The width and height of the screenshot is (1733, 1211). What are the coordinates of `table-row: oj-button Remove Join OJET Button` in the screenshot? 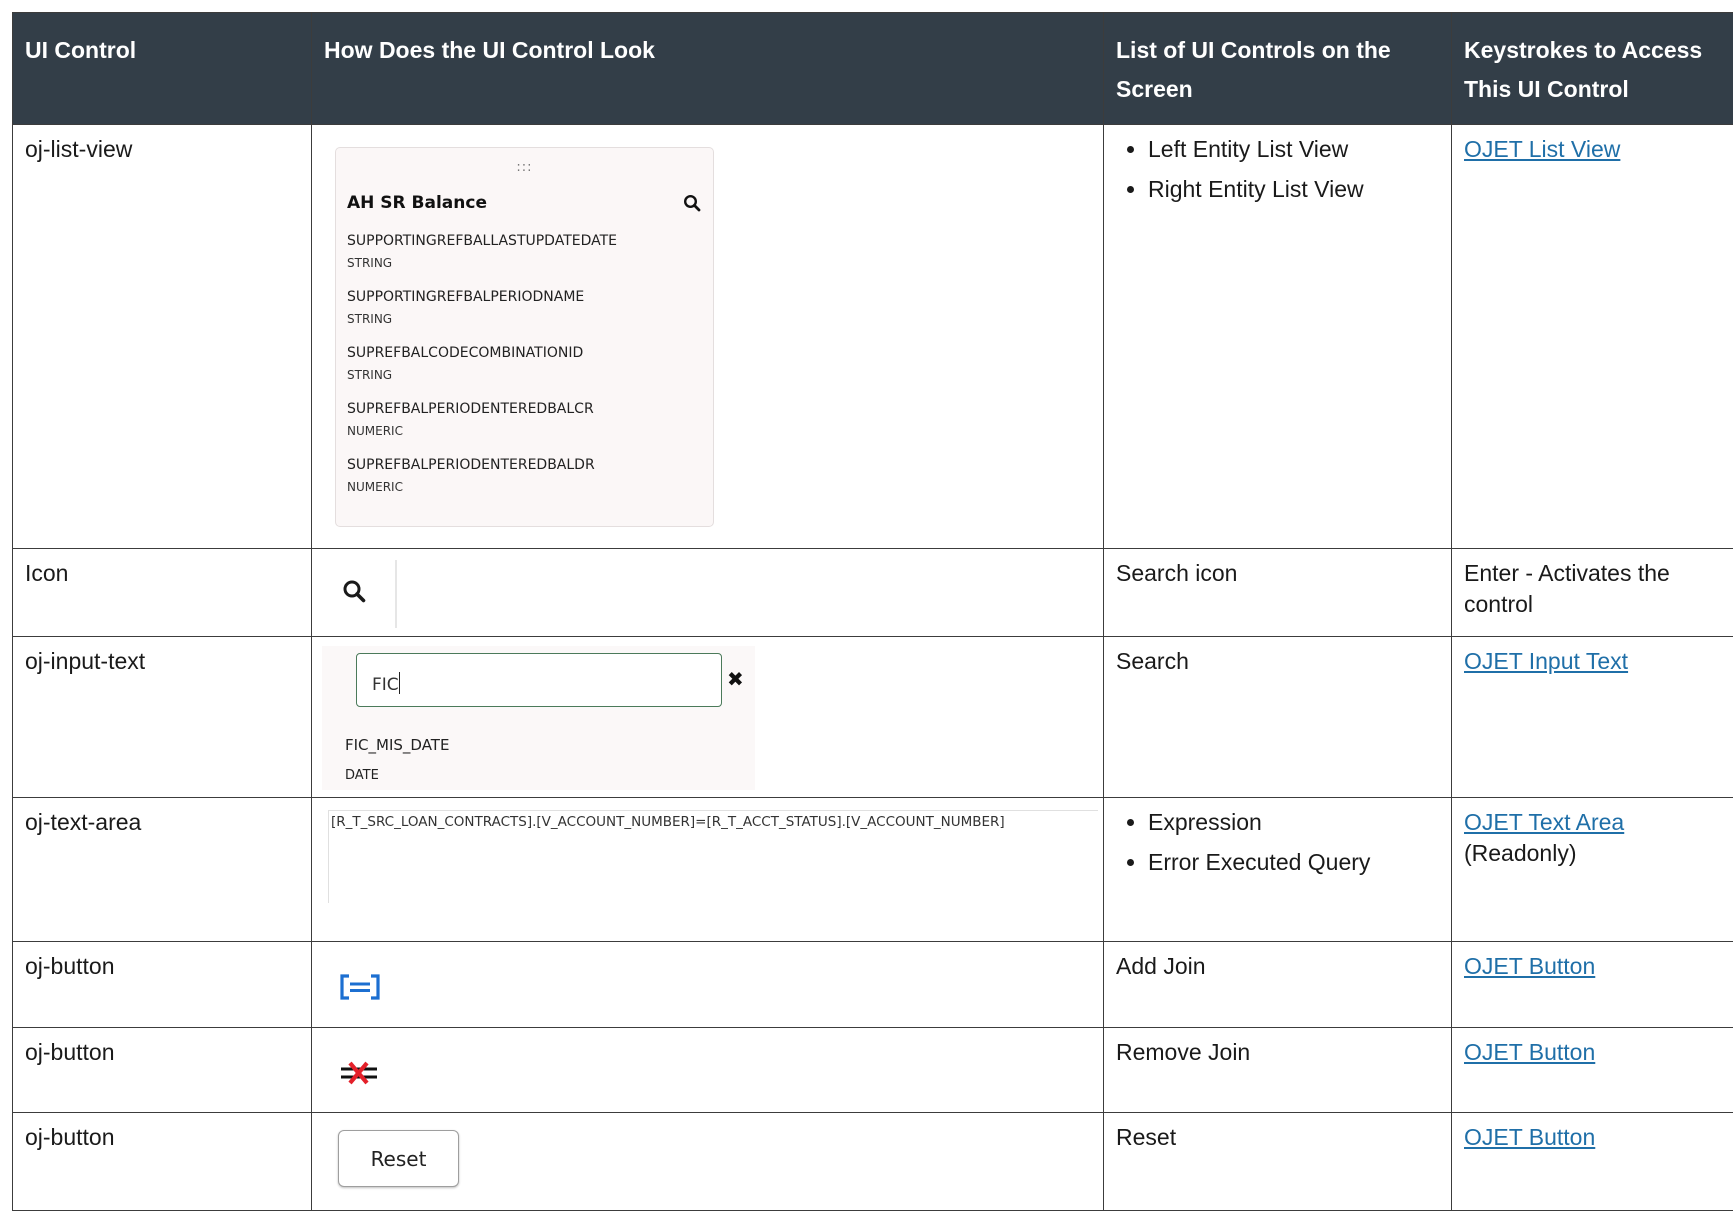 It's located at (873, 1070).